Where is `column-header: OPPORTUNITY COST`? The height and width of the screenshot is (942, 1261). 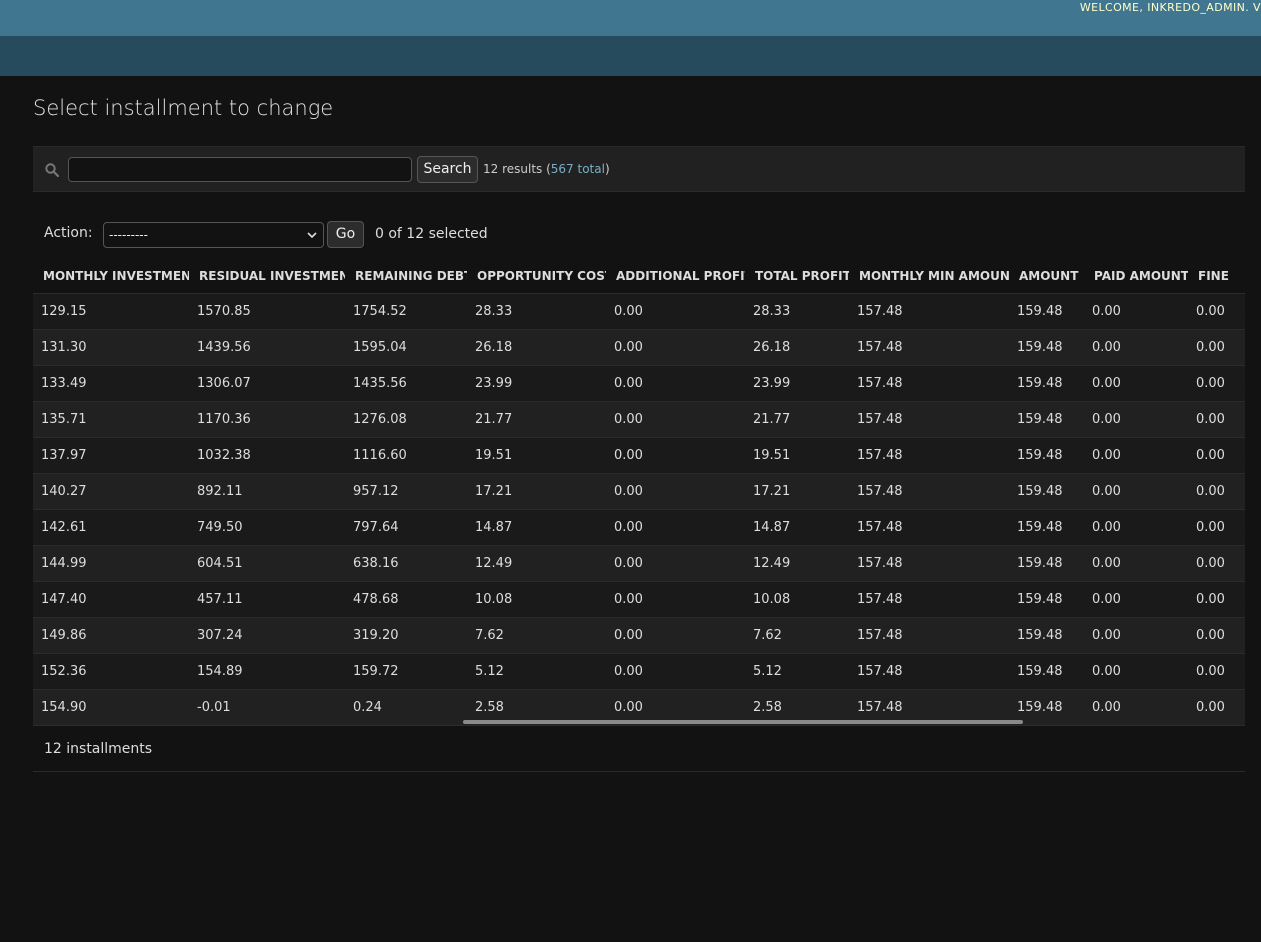
column-header: OPPORTUNITY COST is located at coordinates (536, 276).